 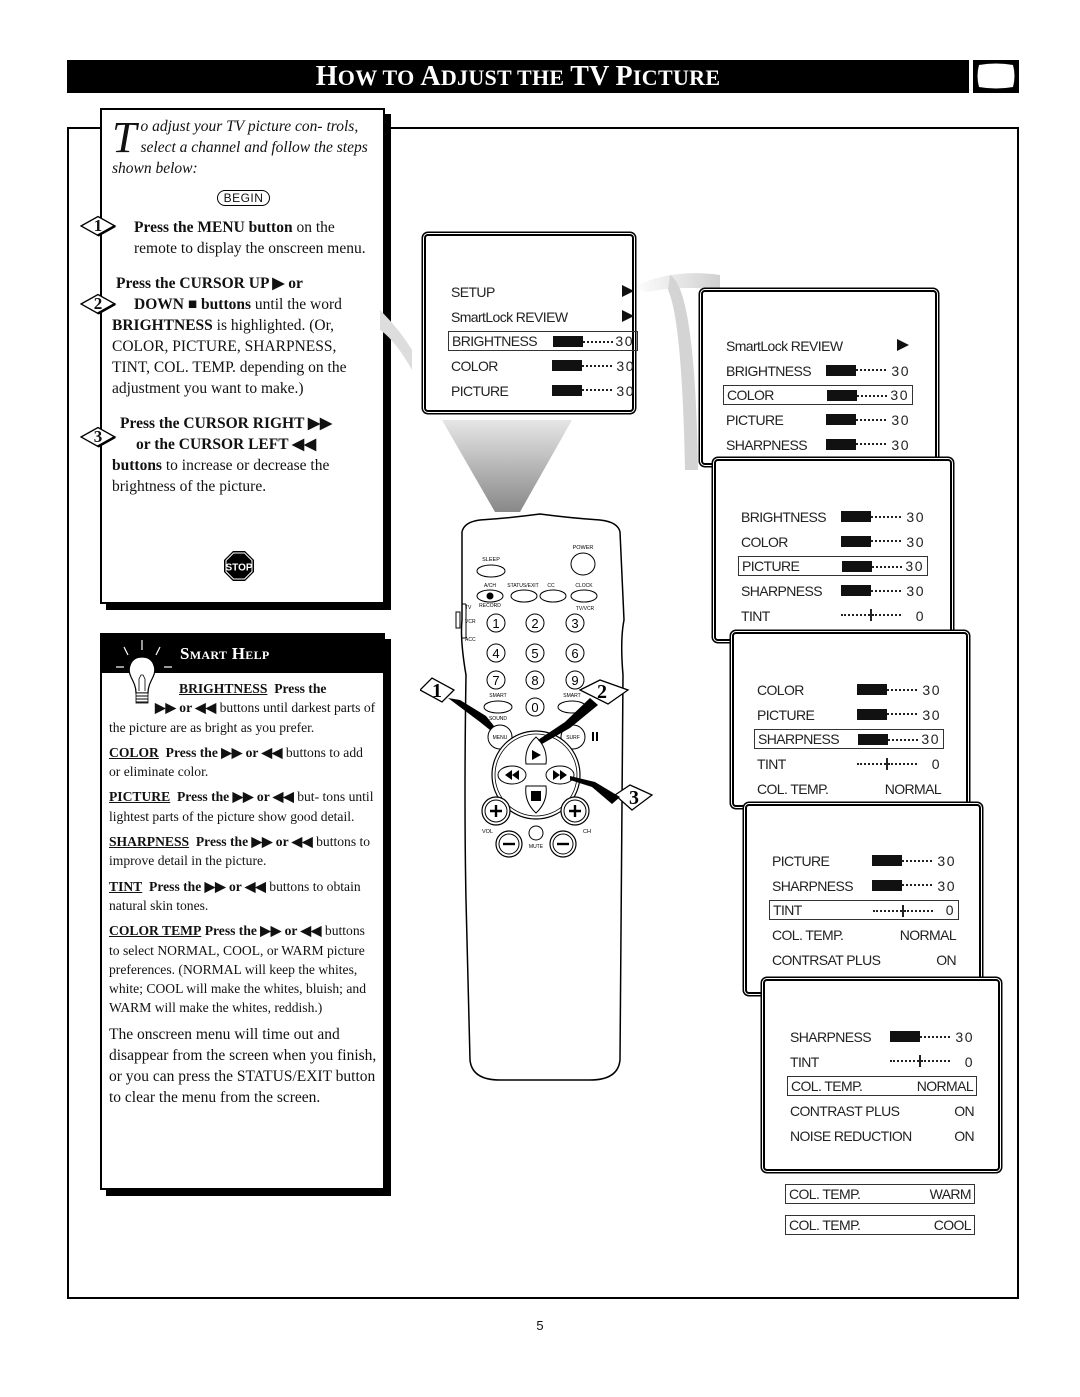 What do you see at coordinates (553, 596) in the screenshot?
I see `cc-button` at bounding box center [553, 596].